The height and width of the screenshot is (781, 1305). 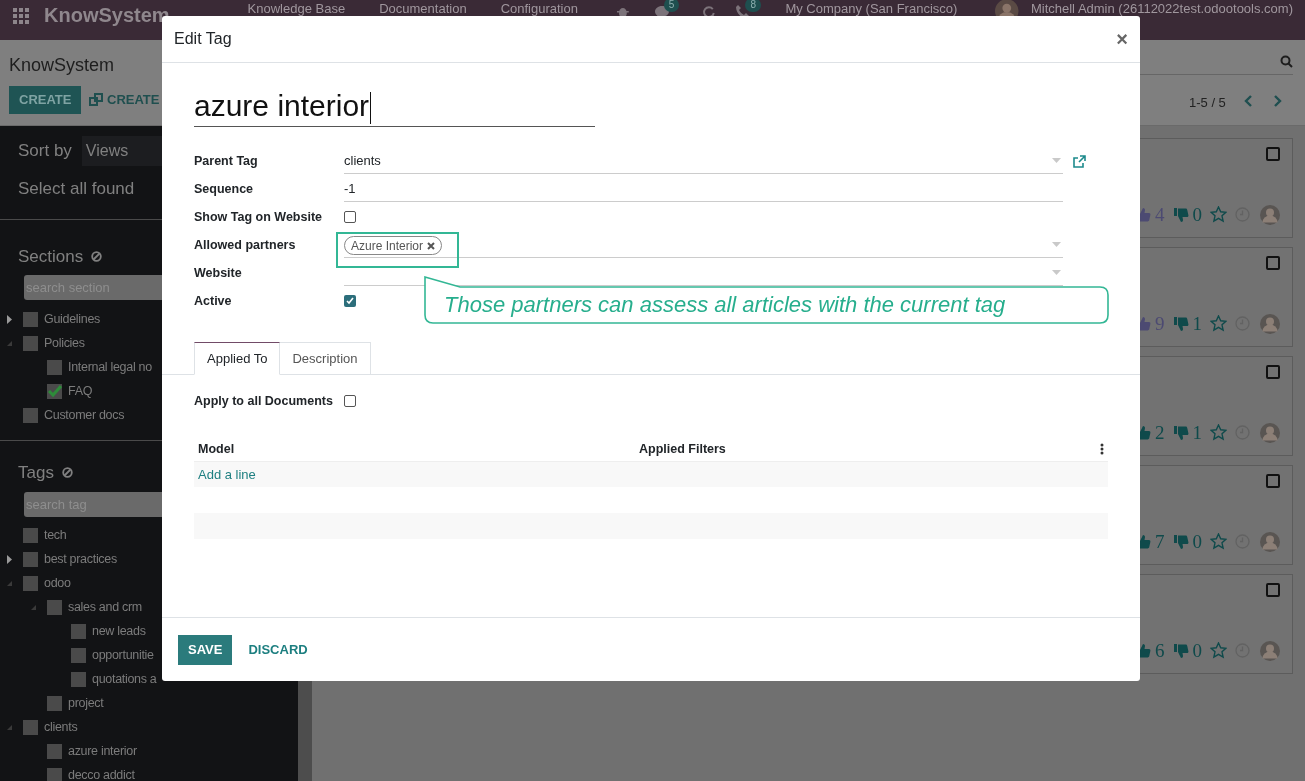 What do you see at coordinates (1277, 101) in the screenshot?
I see `next-icon` at bounding box center [1277, 101].